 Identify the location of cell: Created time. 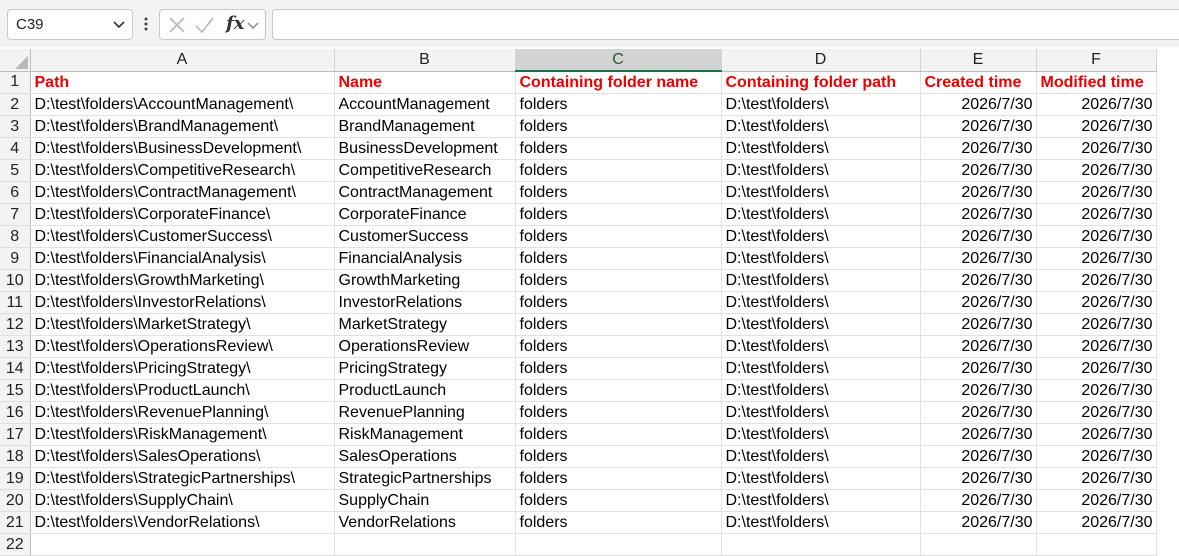
(978, 82).